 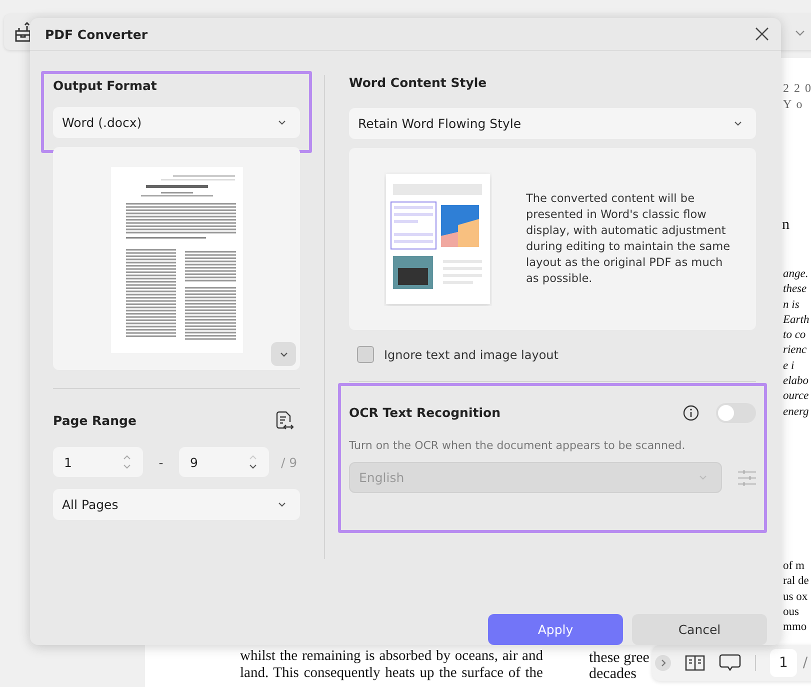 I want to click on ocr-hint: Turn on the OCR when the document appears to be scanned., so click(x=517, y=445).